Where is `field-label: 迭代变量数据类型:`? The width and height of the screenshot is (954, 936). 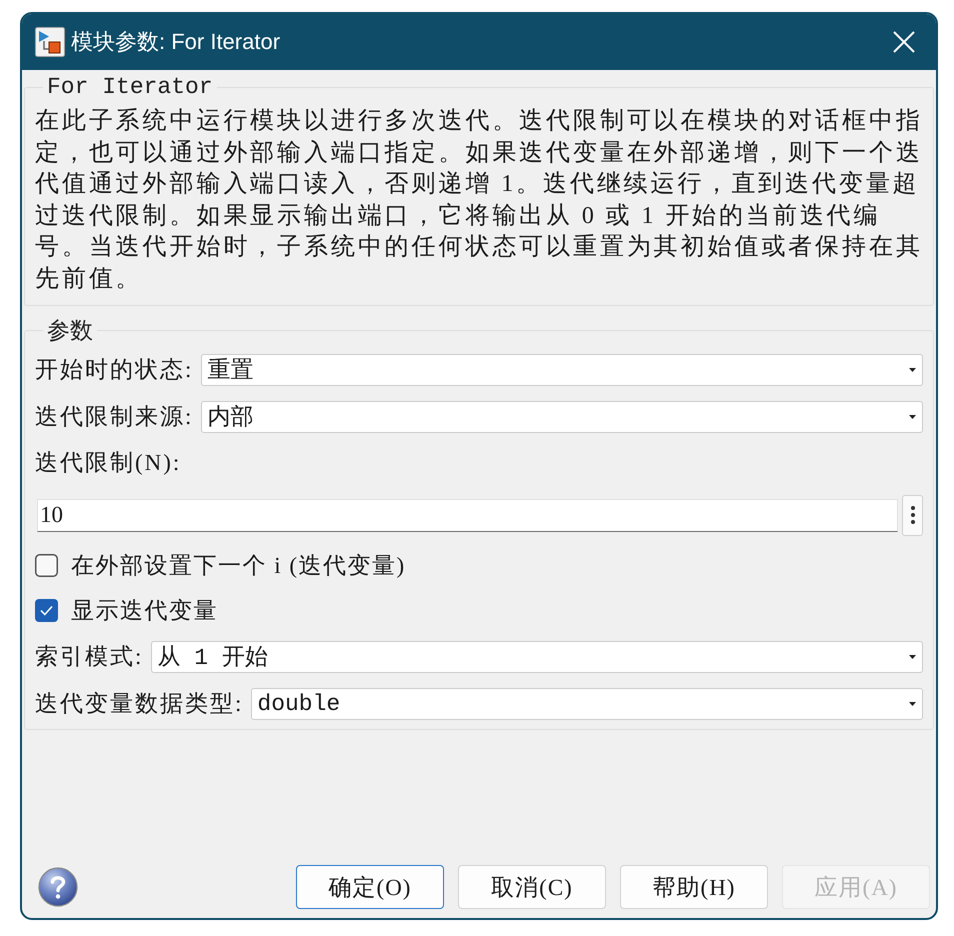 field-label: 迭代变量数据类型: is located at coordinates (139, 704).